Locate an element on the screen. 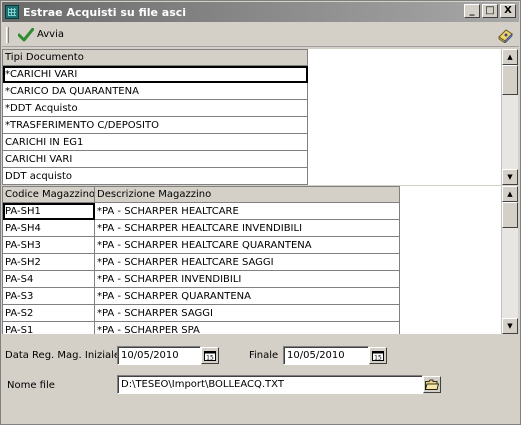  warehouse-description-cell: *PA - SCHARPER INVENDIBILI is located at coordinates (247, 279).